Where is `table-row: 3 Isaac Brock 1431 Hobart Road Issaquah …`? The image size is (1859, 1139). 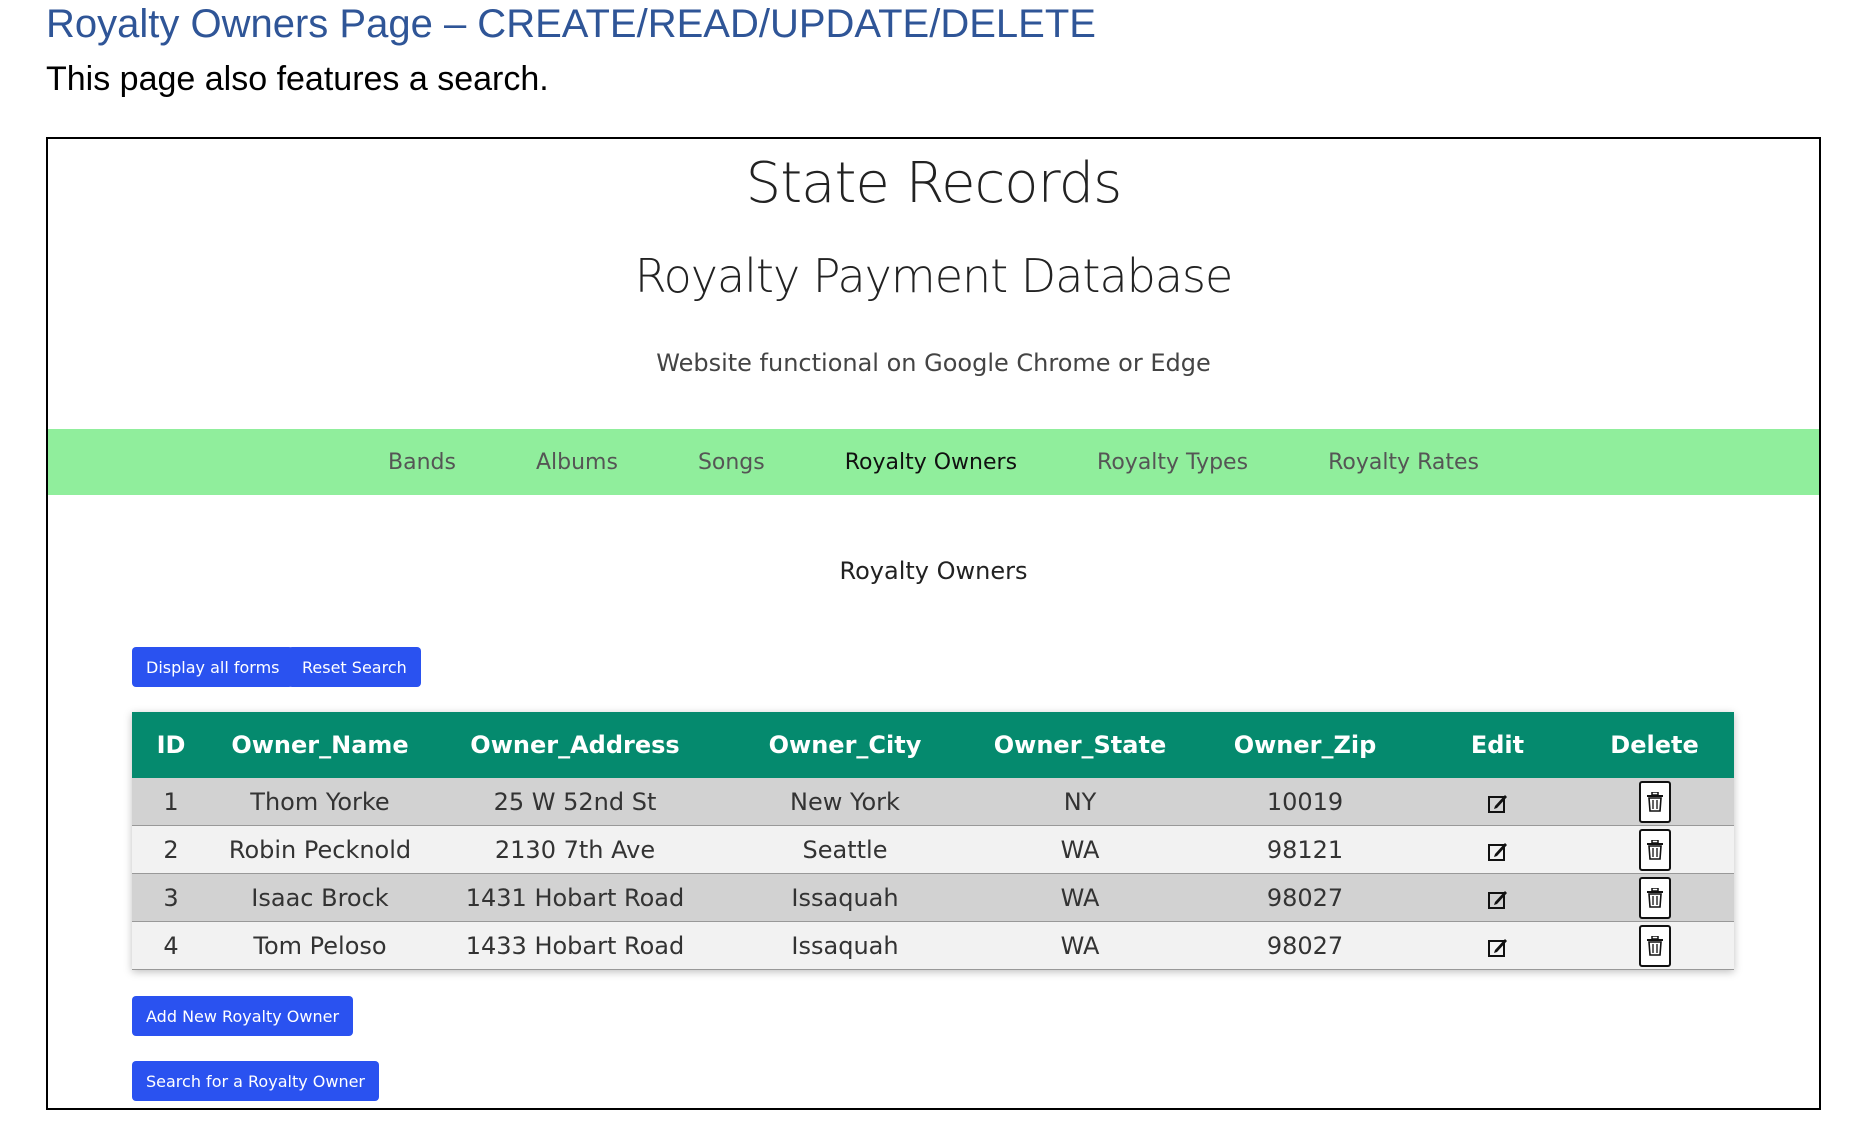
table-row: 3 Isaac Brock 1431 Hobart Road Issaquah … is located at coordinates (933, 897).